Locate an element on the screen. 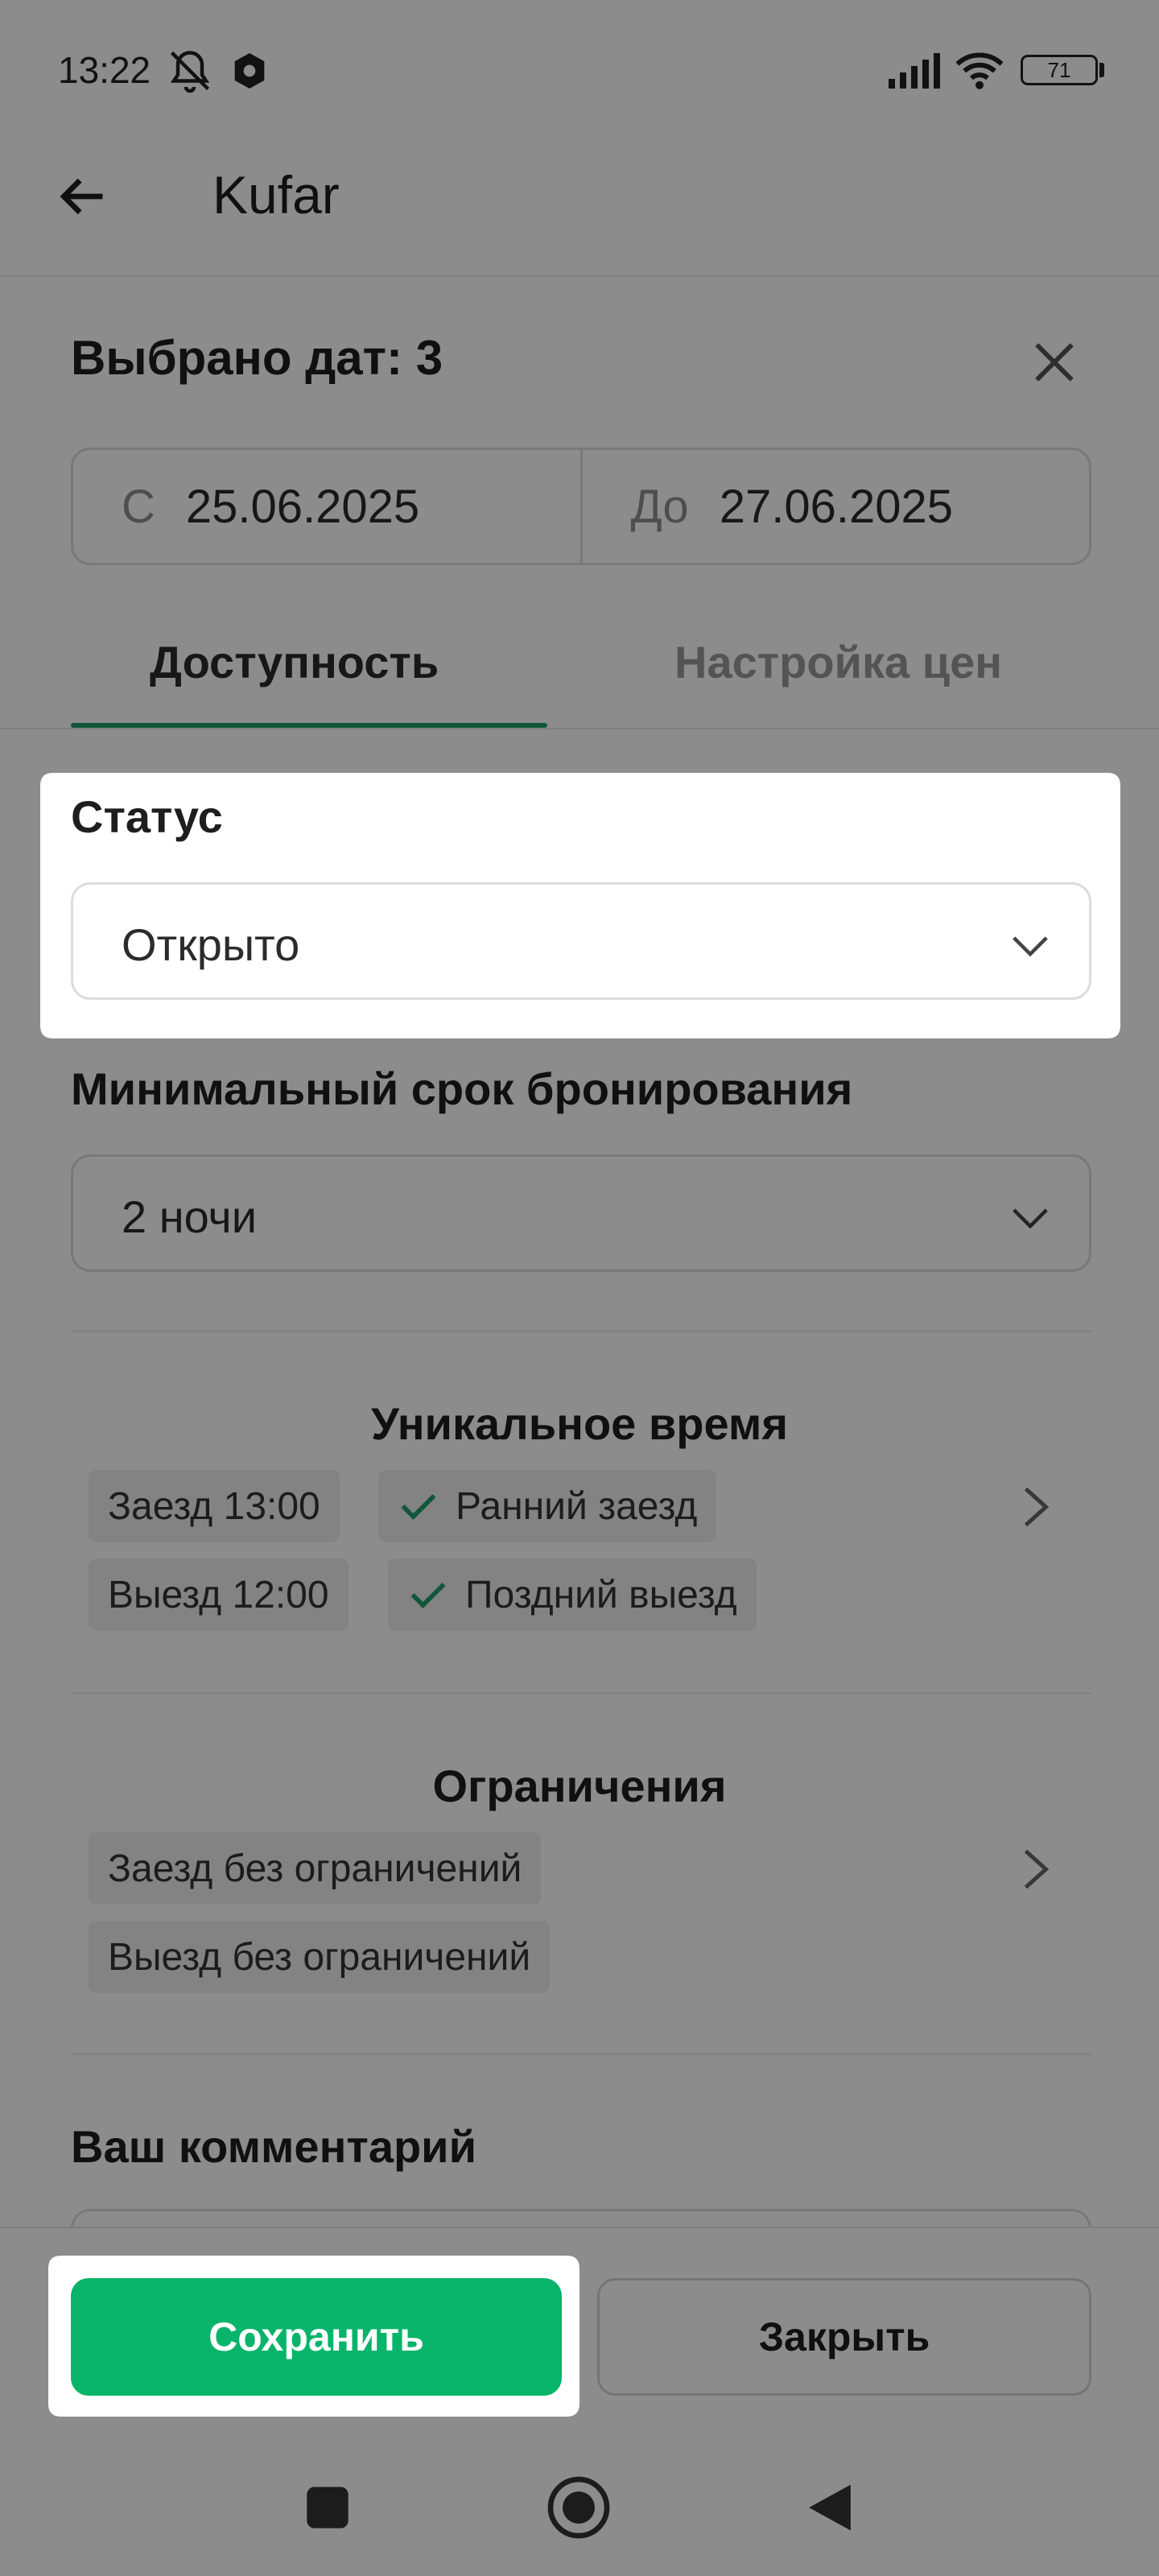 The image size is (1159, 2576). min-stay-value: 2 ночи is located at coordinates (189, 1216).